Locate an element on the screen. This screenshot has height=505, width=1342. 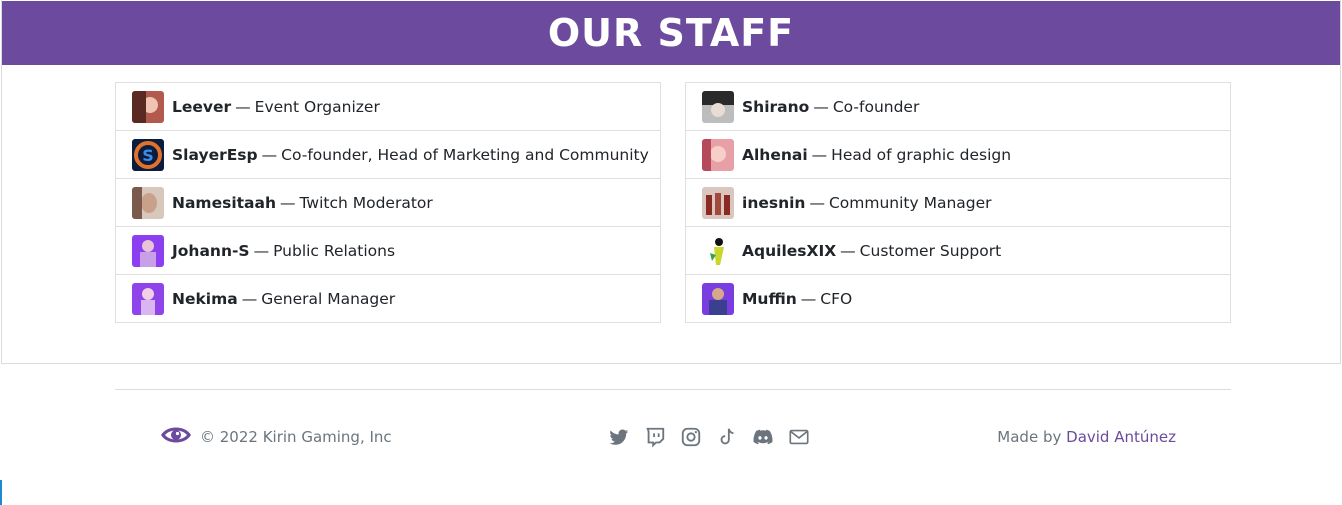
staff-name: Shirano is located at coordinates (776, 106).